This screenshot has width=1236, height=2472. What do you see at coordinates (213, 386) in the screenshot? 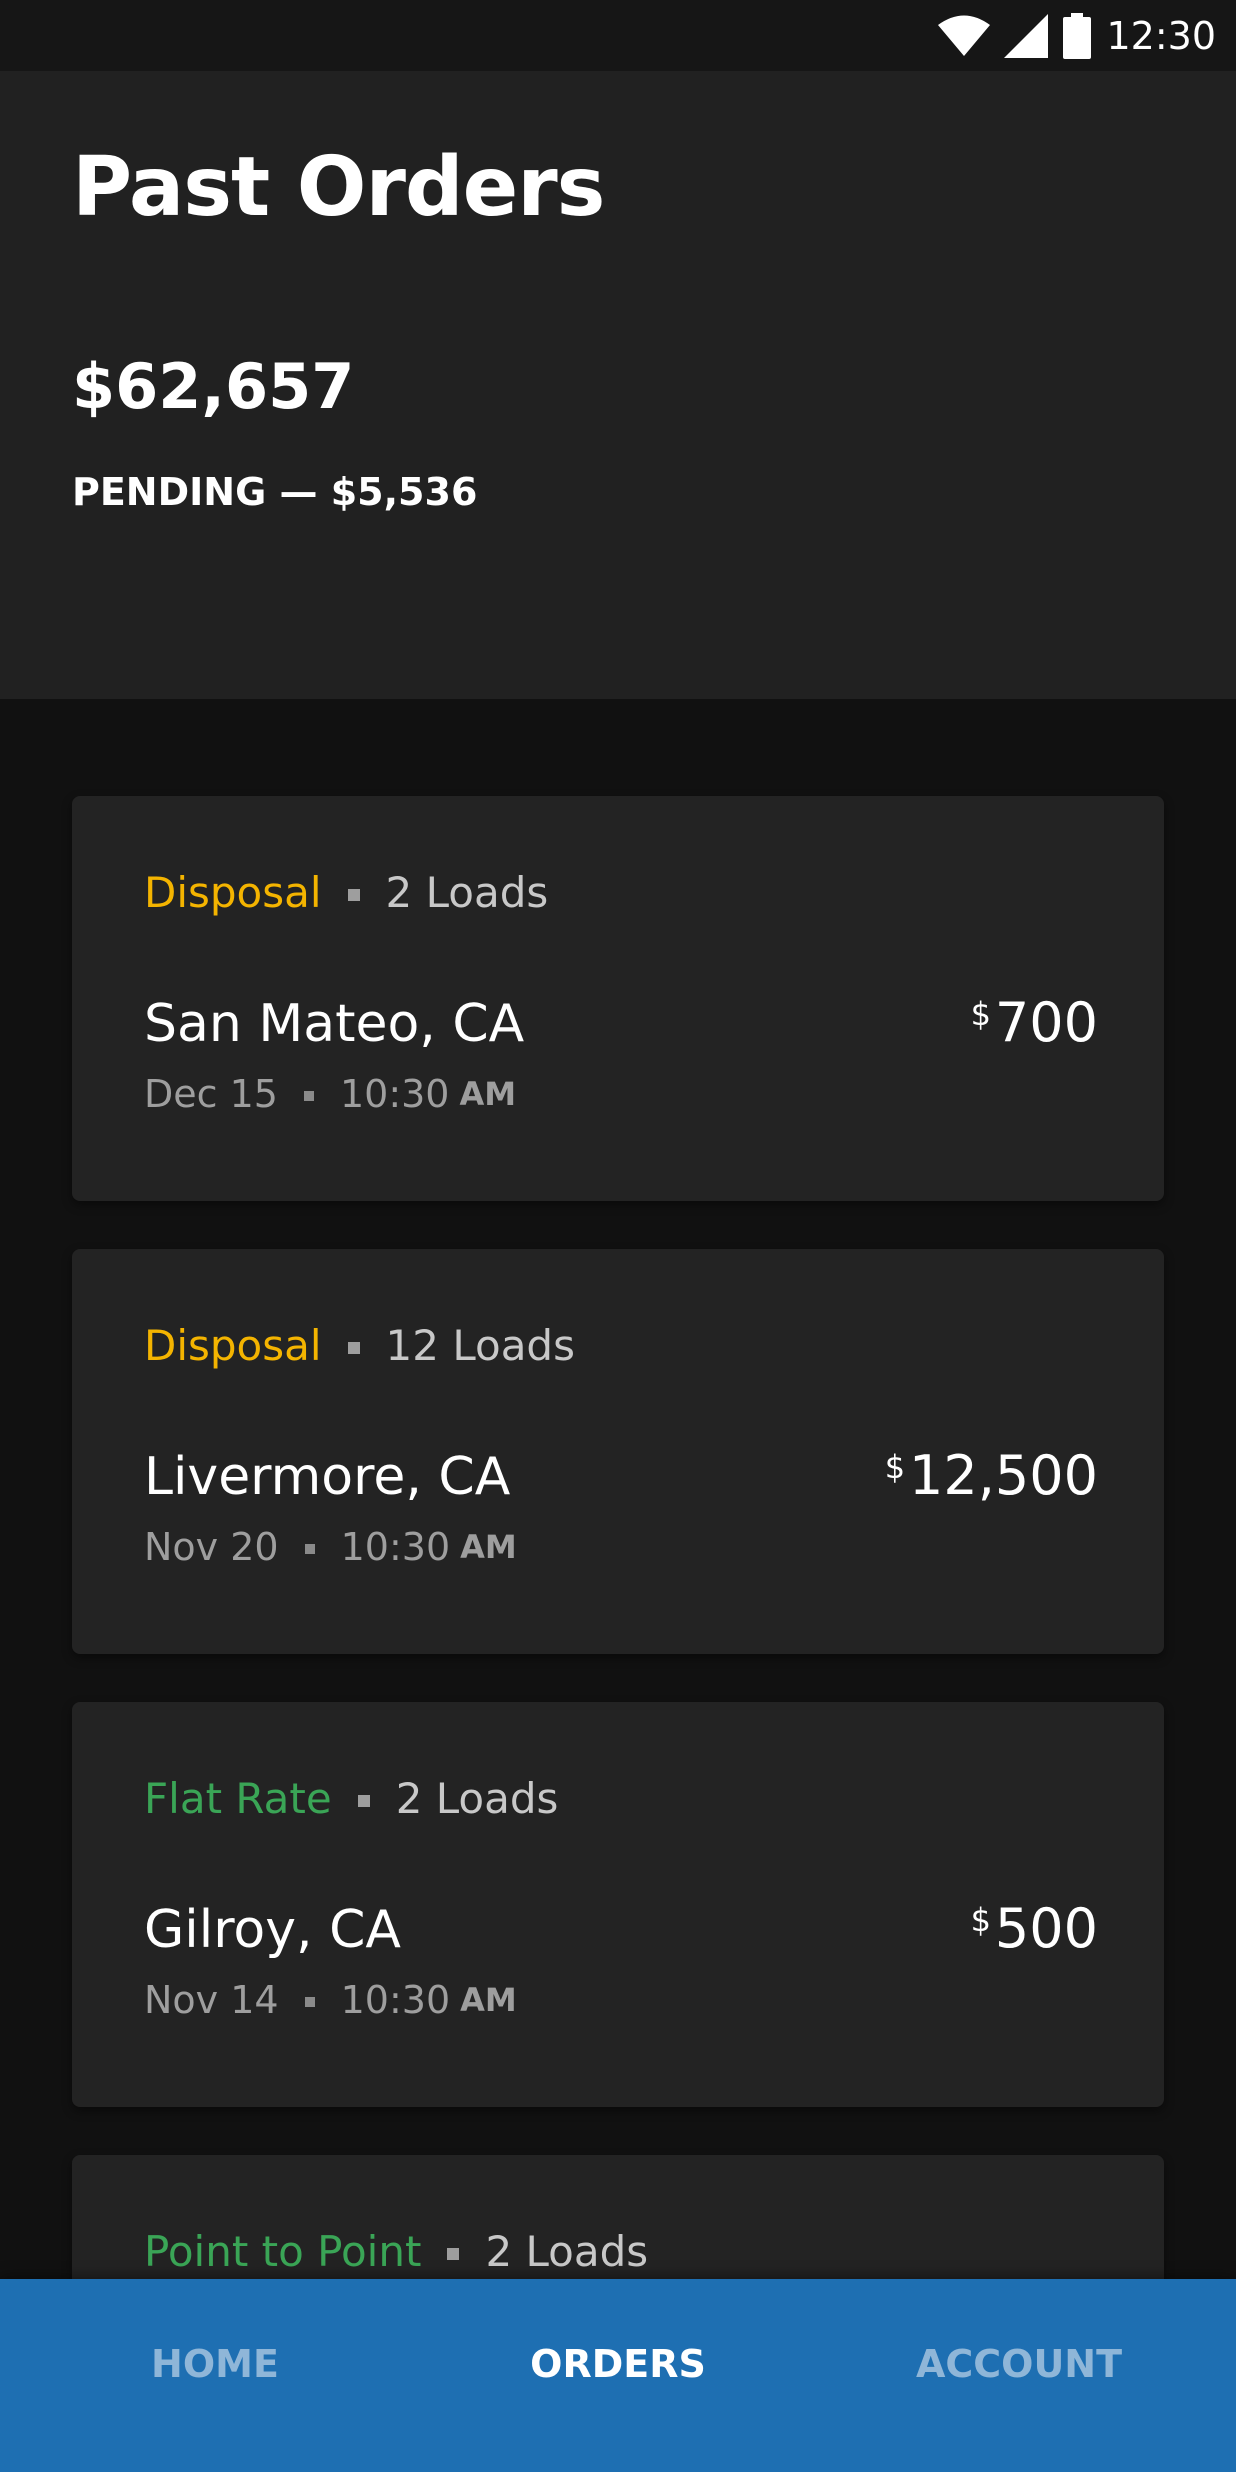
I see `total-amount: $62,657` at bounding box center [213, 386].